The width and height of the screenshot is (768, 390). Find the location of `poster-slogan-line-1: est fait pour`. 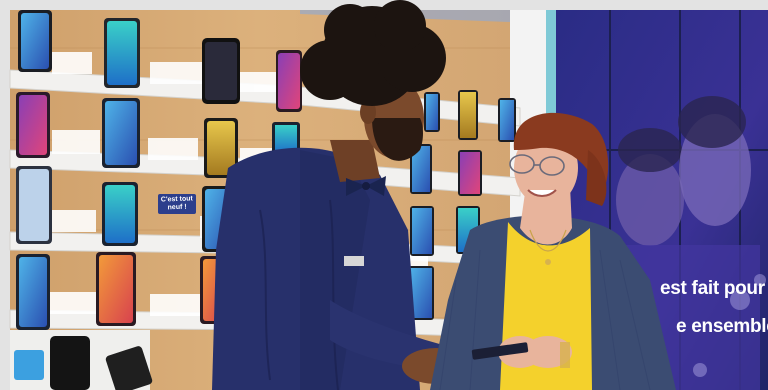

poster-slogan-line-1: est fait pour is located at coordinates (712, 288).